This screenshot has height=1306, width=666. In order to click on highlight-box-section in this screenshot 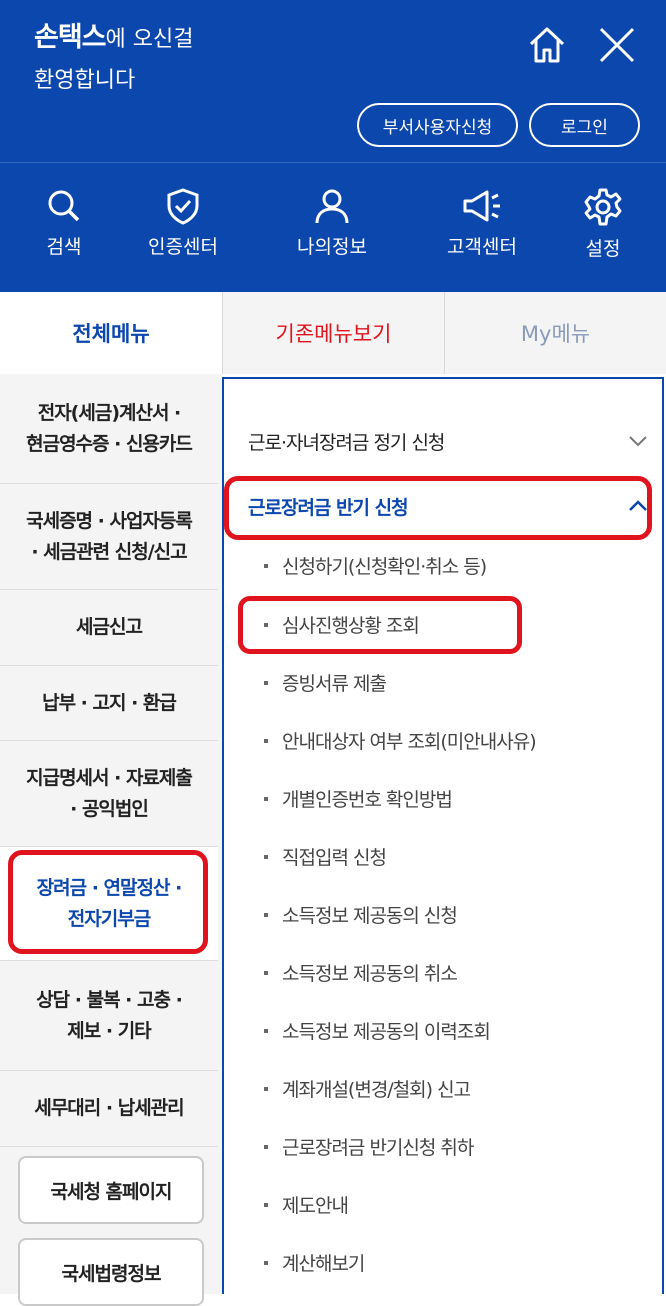, I will do `click(438, 508)`.